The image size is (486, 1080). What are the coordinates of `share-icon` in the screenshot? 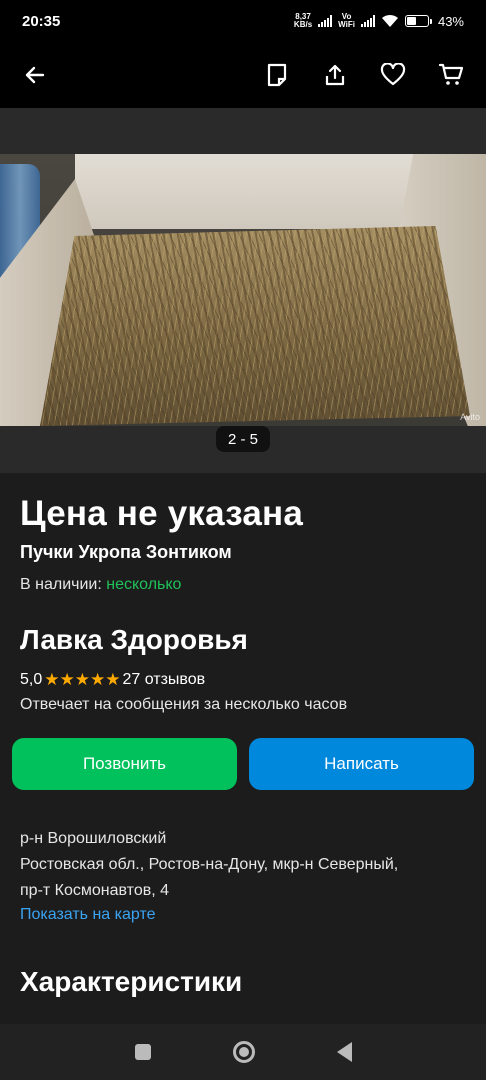 It's located at (335, 75).